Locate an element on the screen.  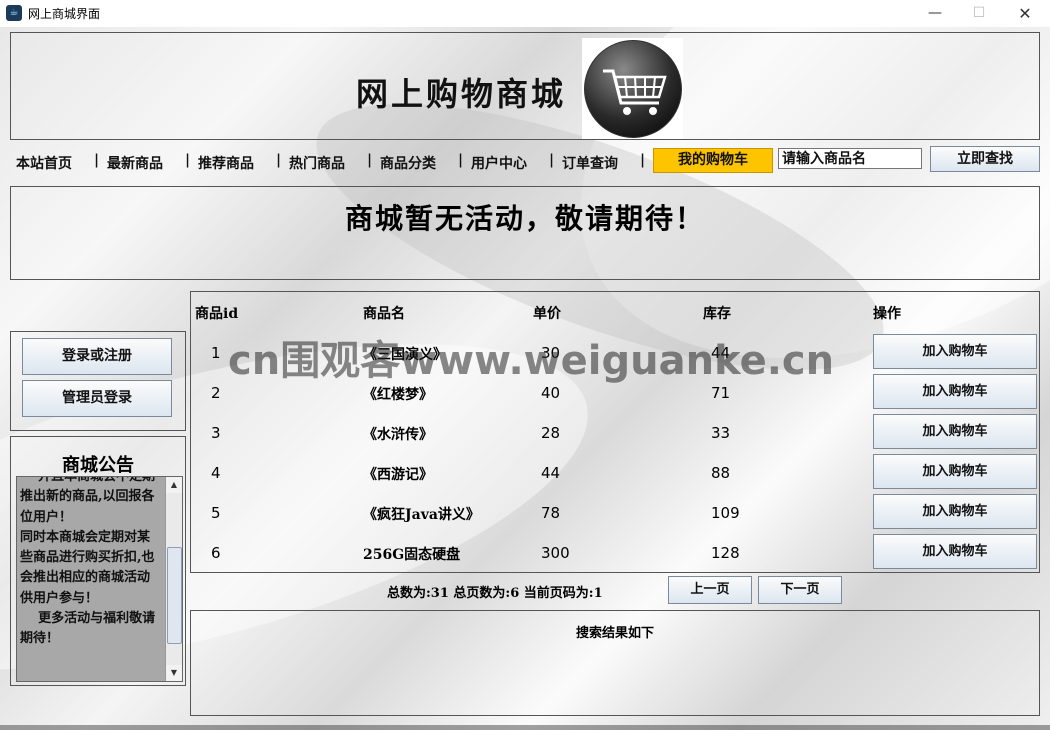
nav-orders: 订单查询 is located at coordinates (590, 163).